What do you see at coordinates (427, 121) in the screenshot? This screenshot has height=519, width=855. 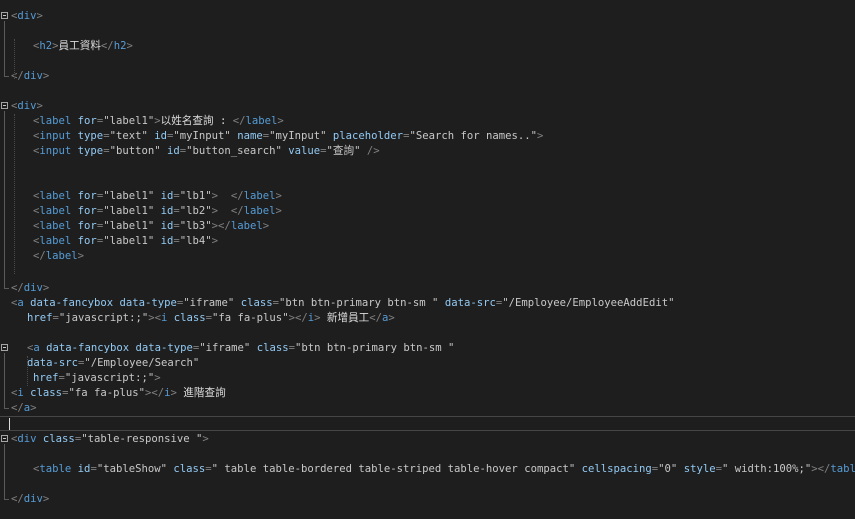 I see `code-line: <label for="label1">以姓名查詢 : </label>` at bounding box center [427, 121].